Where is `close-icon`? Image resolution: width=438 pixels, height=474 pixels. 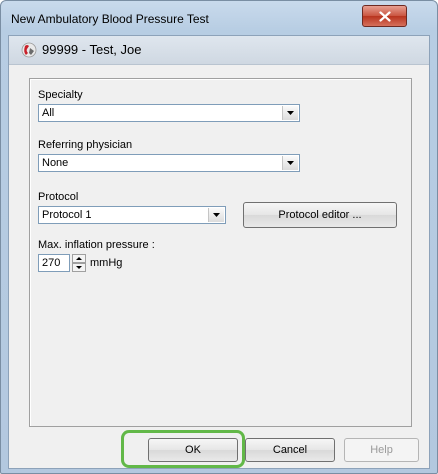
close-icon is located at coordinates (384, 16).